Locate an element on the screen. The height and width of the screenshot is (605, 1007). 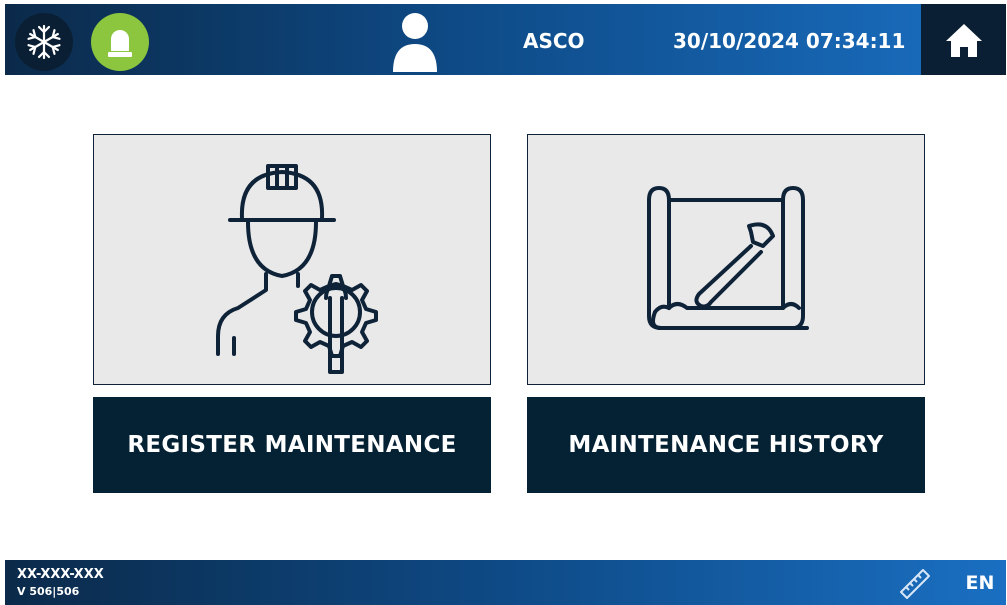
register-maintenance-button: REGISTER MAINTENANCE is located at coordinates (292, 445).